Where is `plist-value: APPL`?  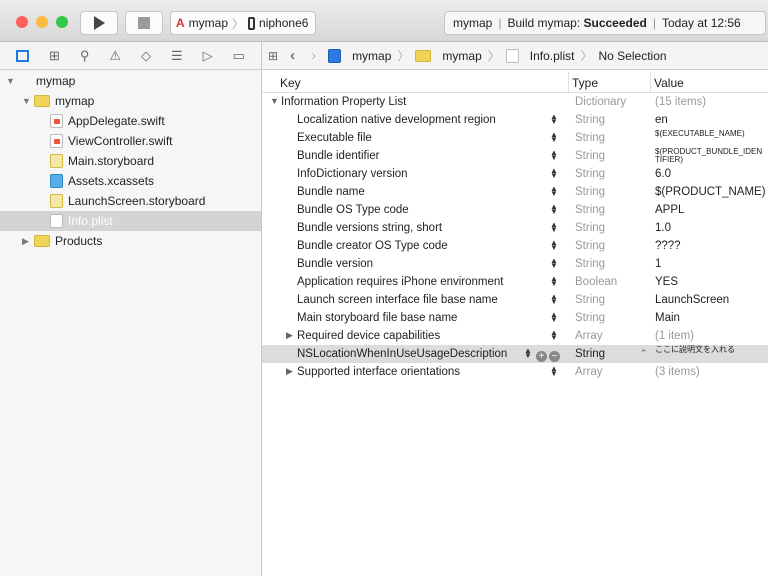
plist-value: APPL is located at coordinates (710, 210).